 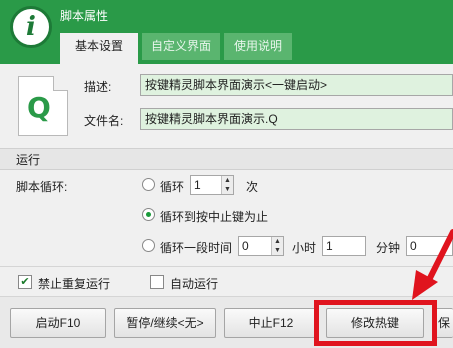 What do you see at coordinates (296, 119) in the screenshot?
I see `filename-field: 按键精灵脚本界面演示.Q` at bounding box center [296, 119].